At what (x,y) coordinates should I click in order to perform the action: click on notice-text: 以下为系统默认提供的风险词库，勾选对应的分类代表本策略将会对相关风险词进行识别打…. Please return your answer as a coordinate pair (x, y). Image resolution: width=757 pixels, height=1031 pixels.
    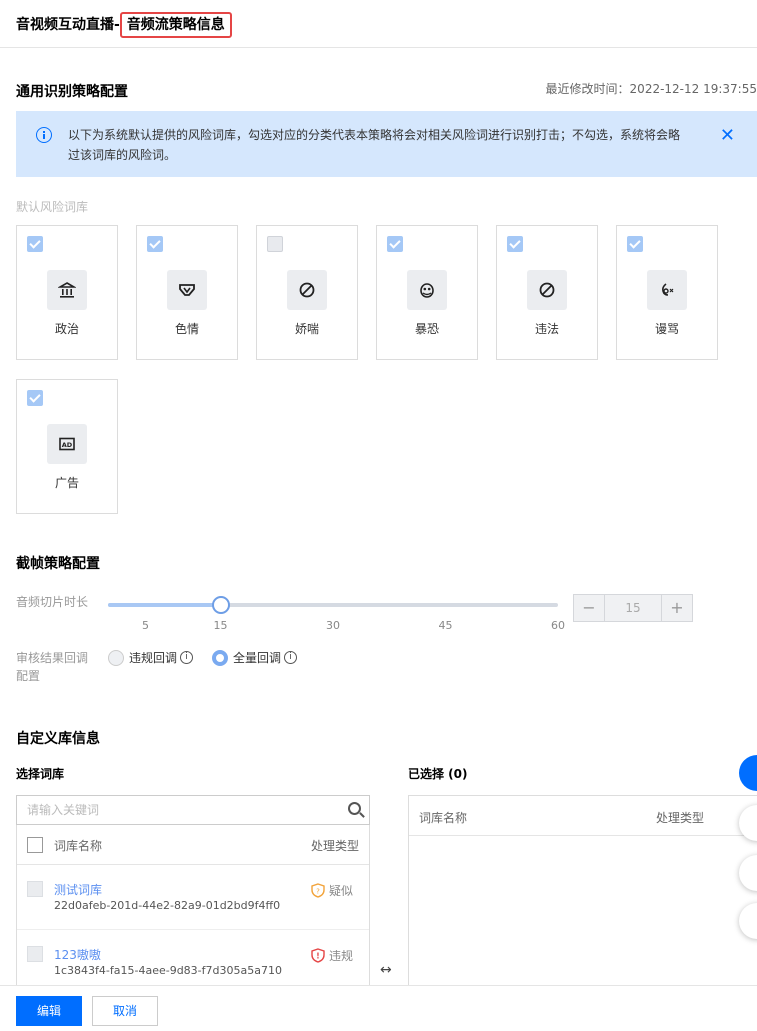
    Looking at the image, I should click on (374, 145).